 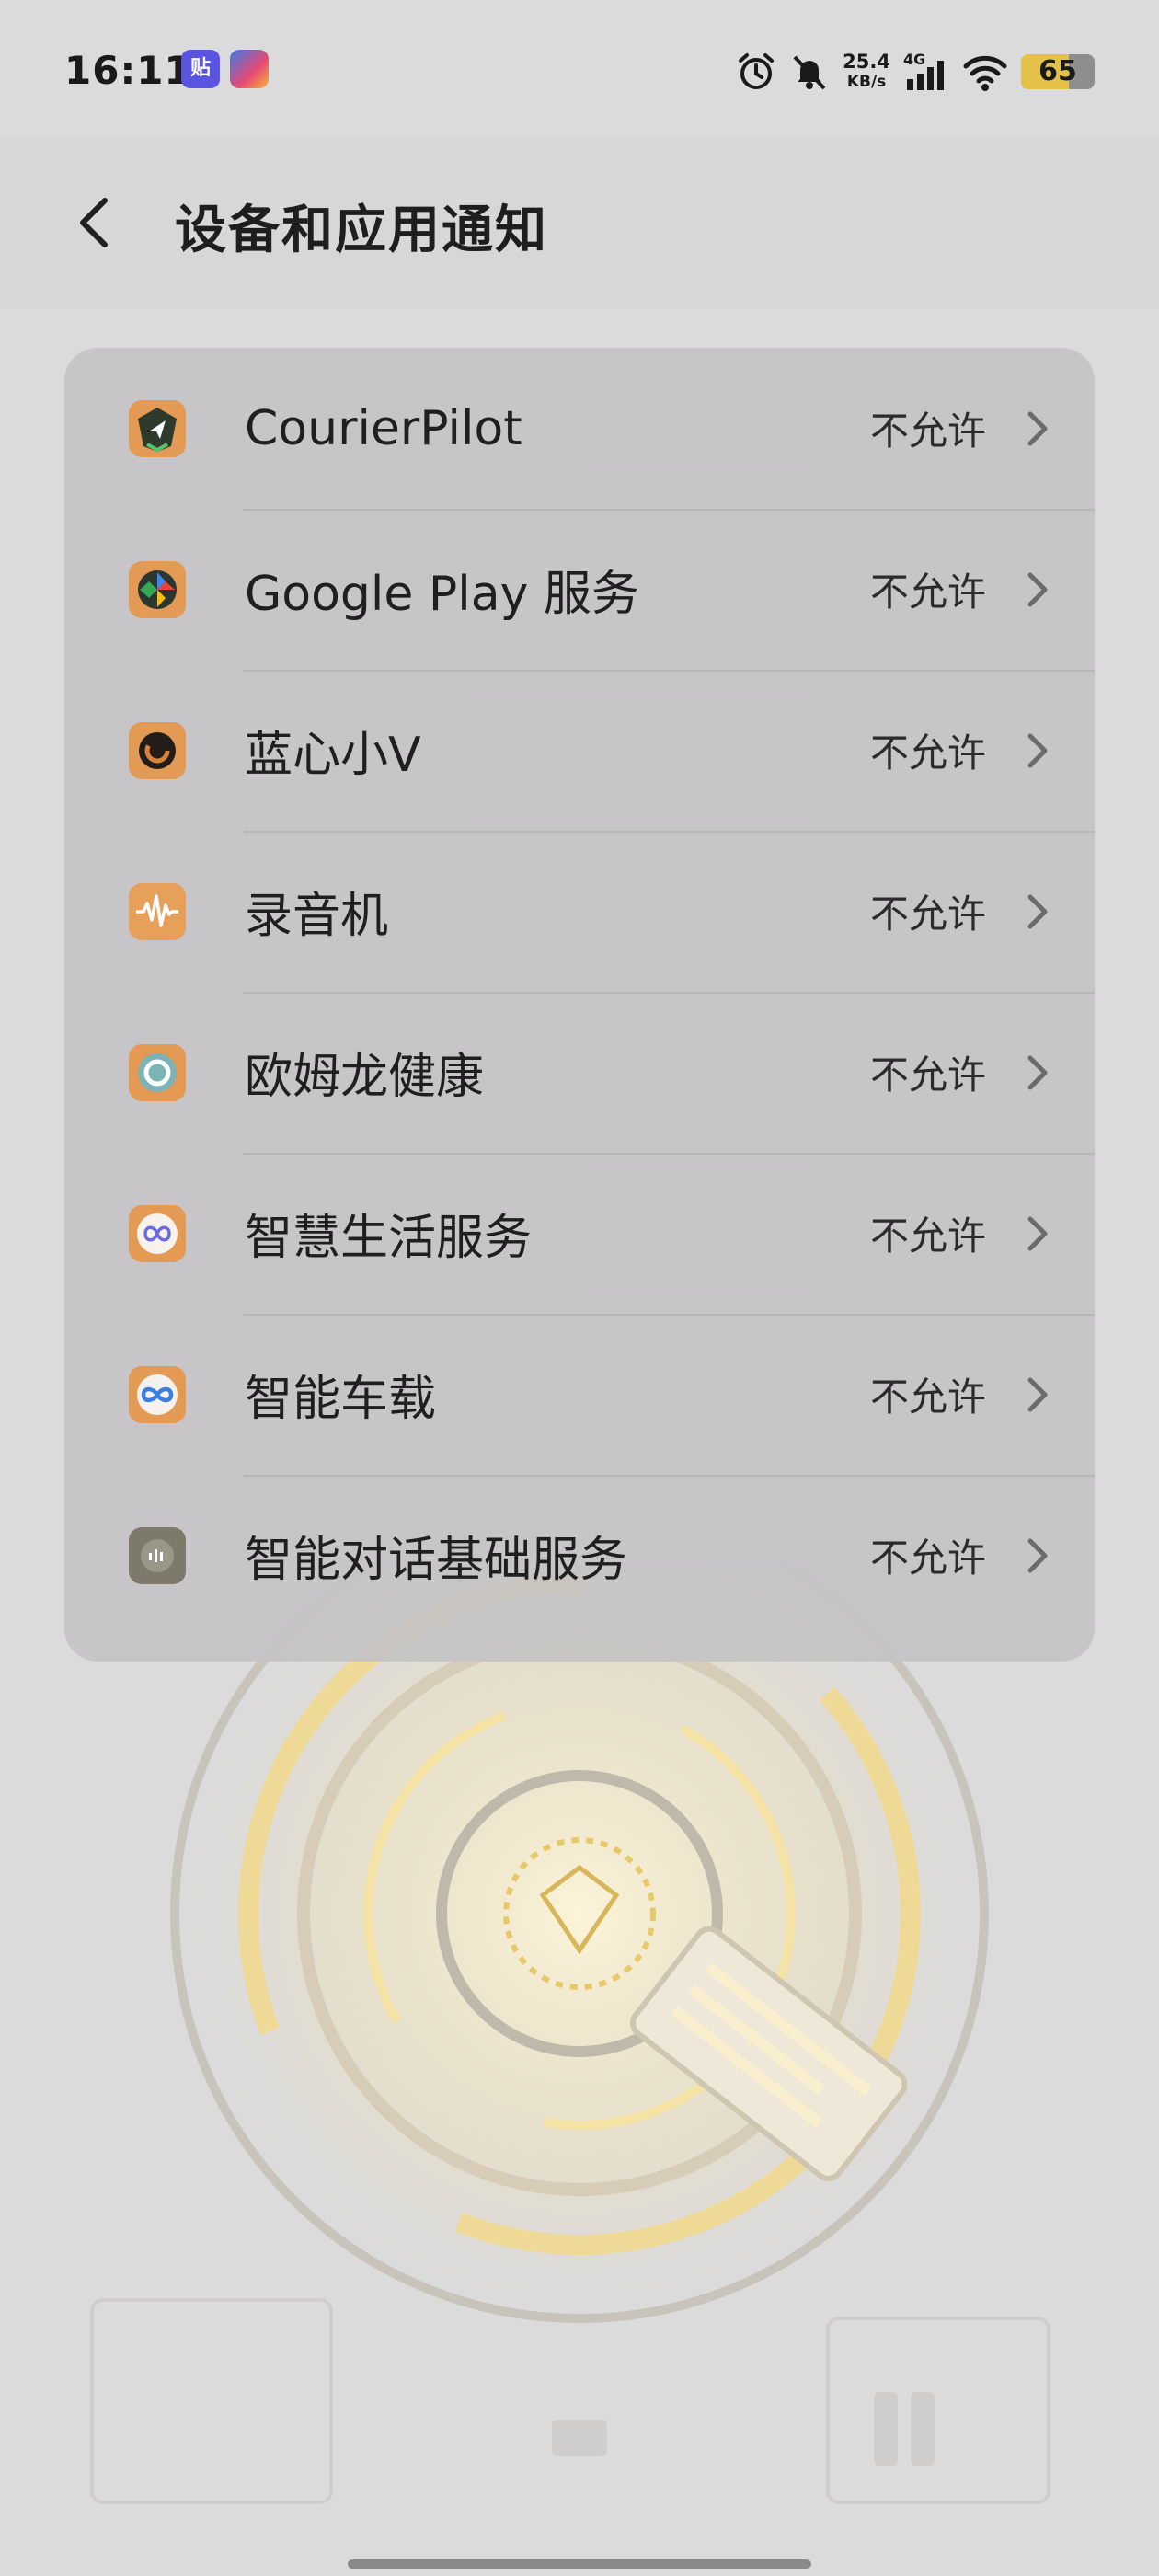 What do you see at coordinates (579, 69) in the screenshot?
I see `status-bar: 16:11 贴 25.4 KB/s 4G 65` at bounding box center [579, 69].